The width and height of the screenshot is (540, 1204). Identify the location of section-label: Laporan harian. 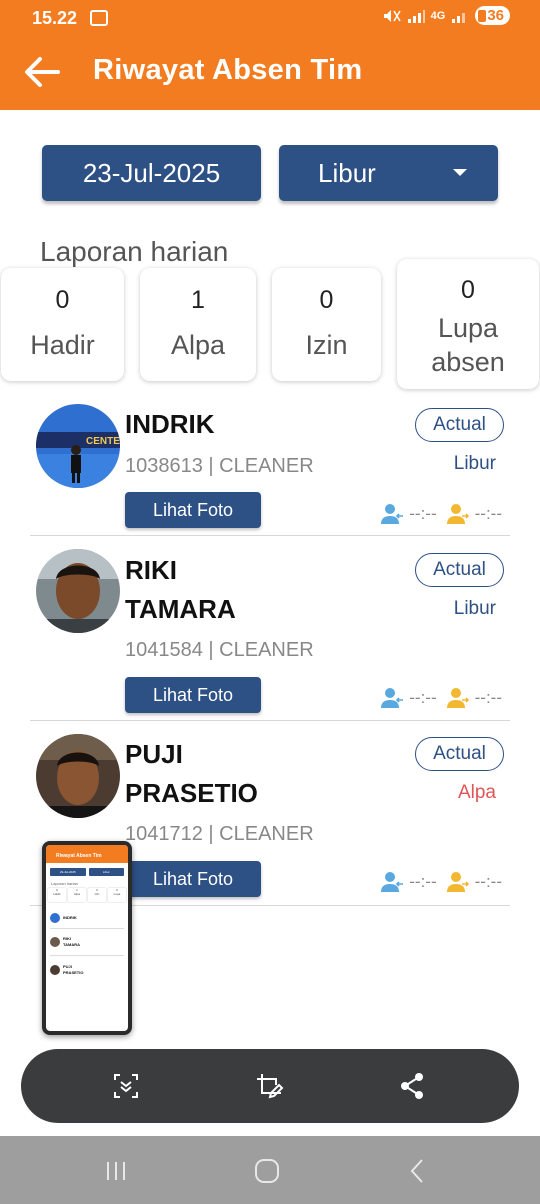
(134, 251).